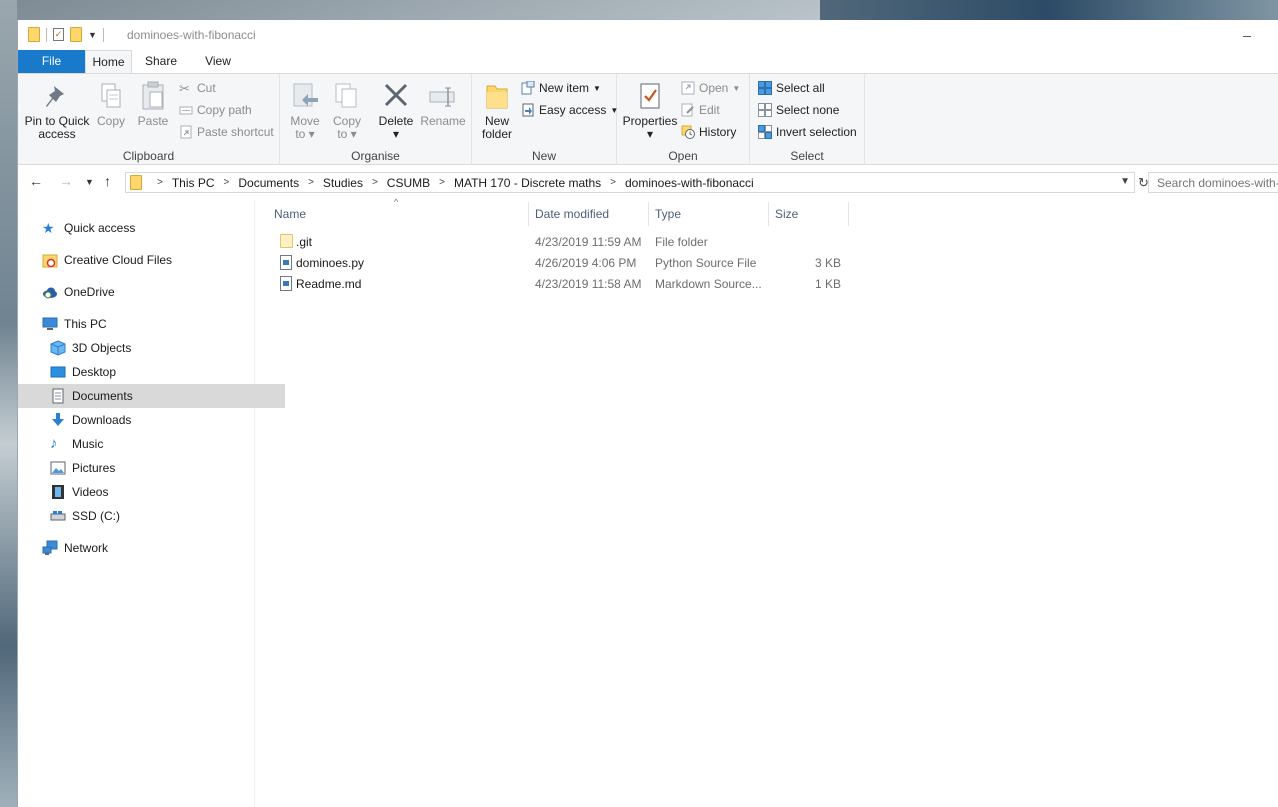 The height and width of the screenshot is (807, 1278). Describe the element at coordinates (708, 132) in the screenshot. I see `history-button: History` at that location.